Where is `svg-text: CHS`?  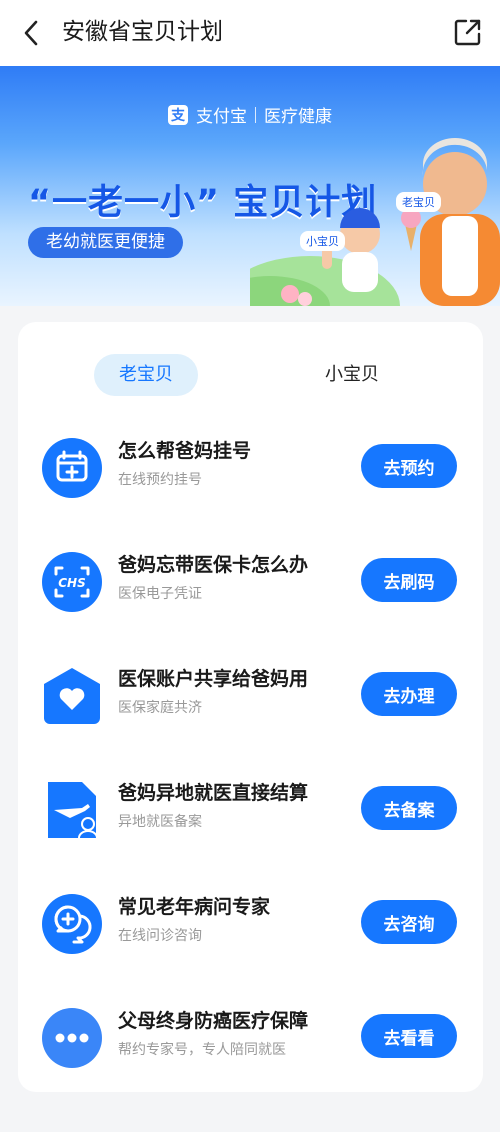 svg-text: CHS is located at coordinates (72, 583).